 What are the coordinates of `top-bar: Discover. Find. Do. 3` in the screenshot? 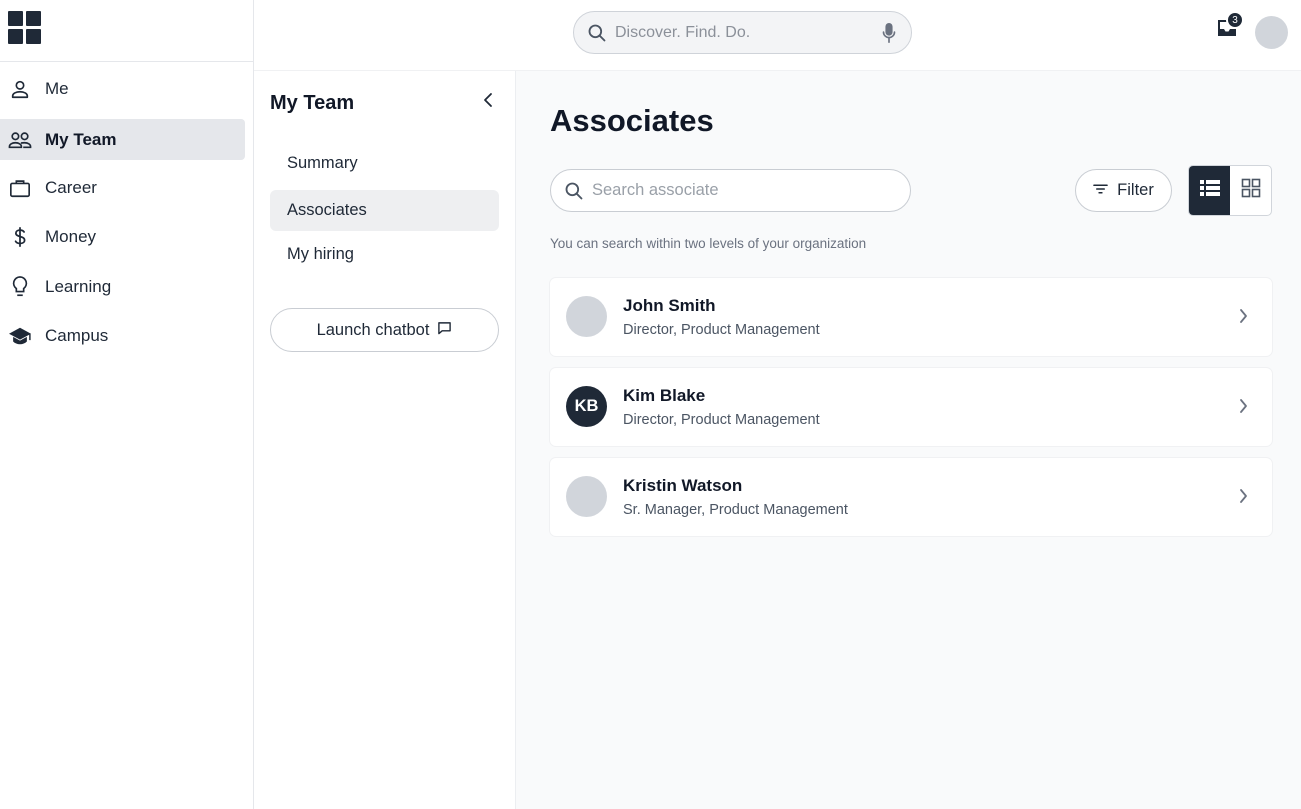 It's located at (777, 35).